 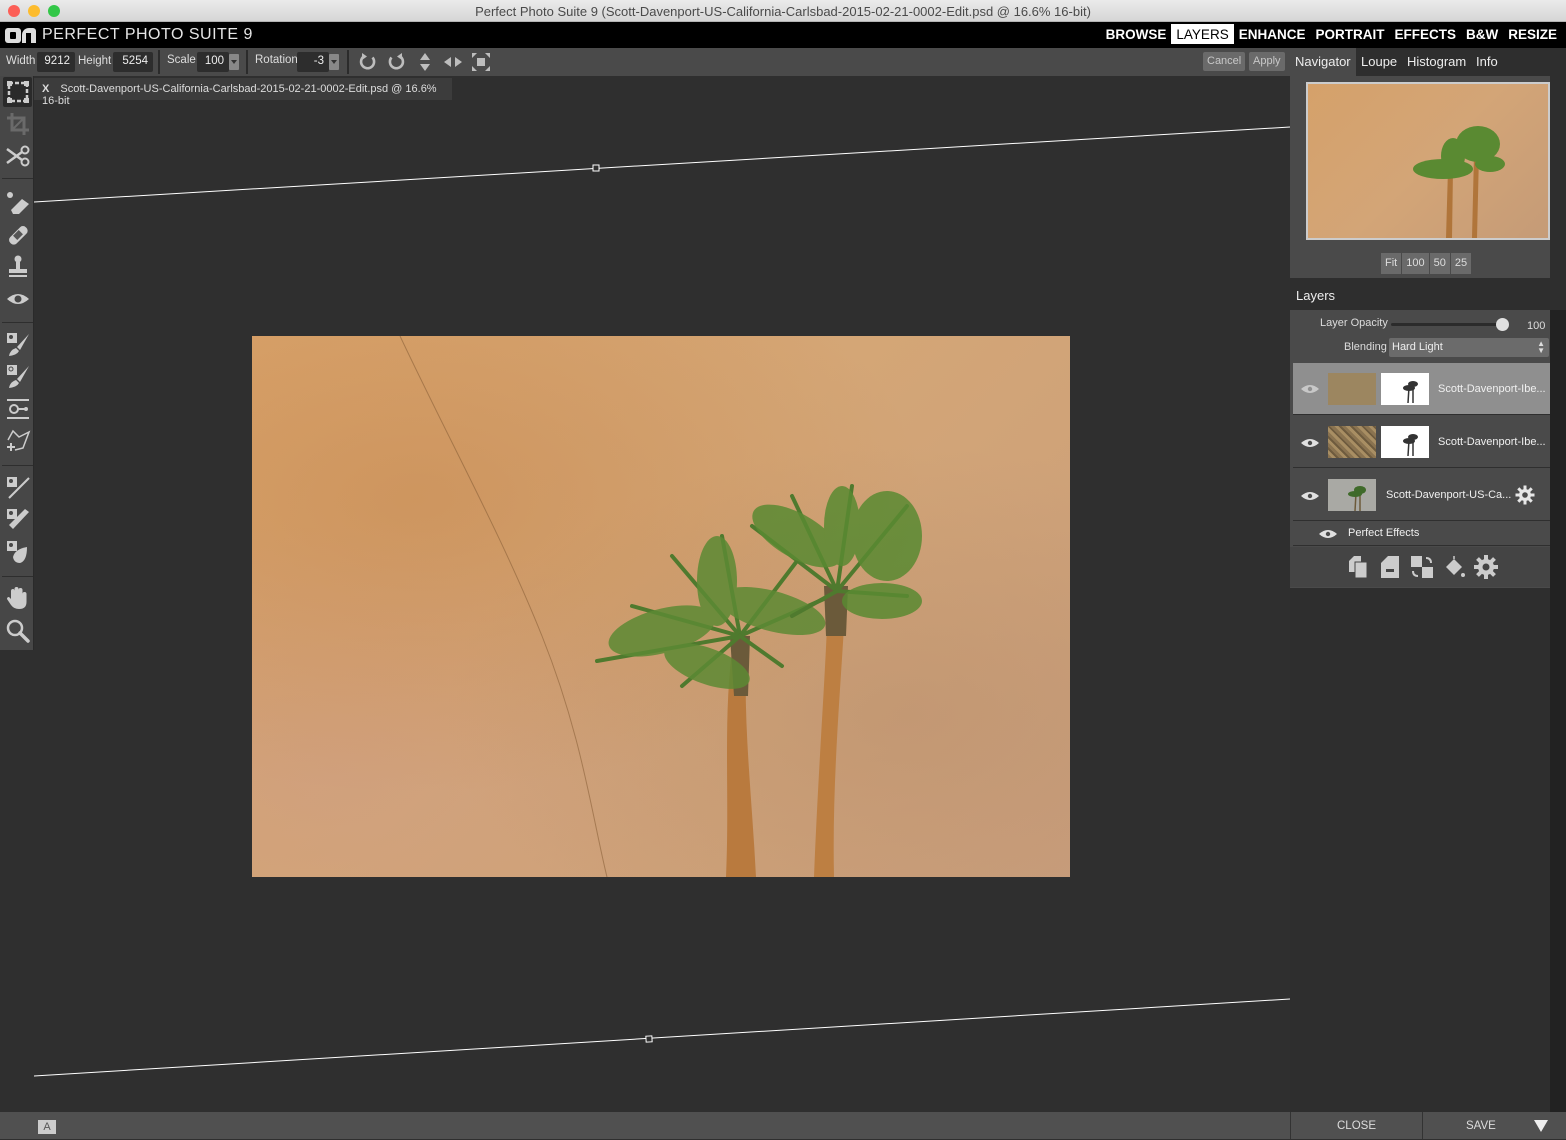 I want to click on layer-opacity-label: Layer Opacity, so click(x=1354, y=323).